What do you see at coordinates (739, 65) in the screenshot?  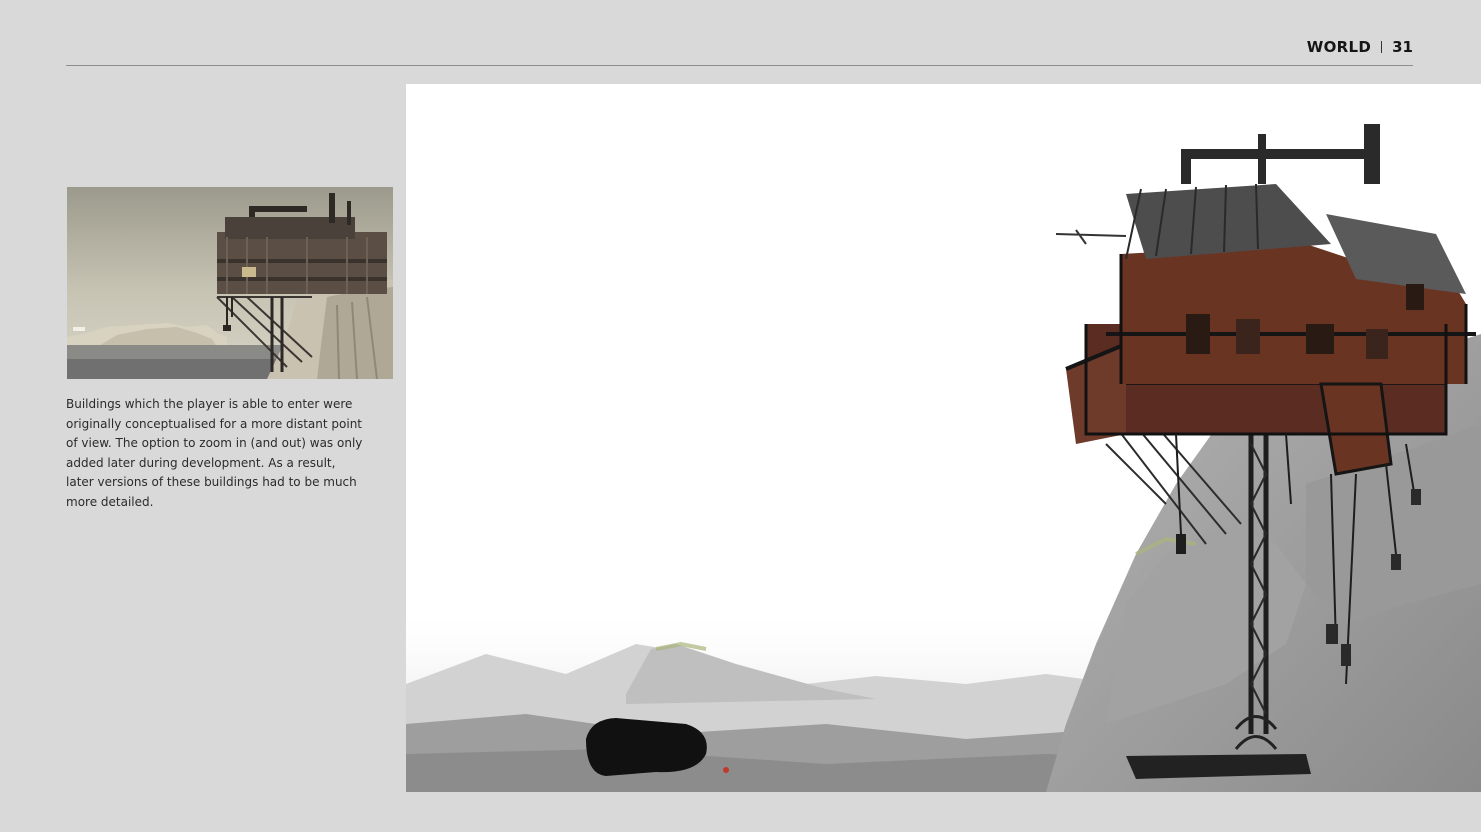 I see `header-rule` at bounding box center [739, 65].